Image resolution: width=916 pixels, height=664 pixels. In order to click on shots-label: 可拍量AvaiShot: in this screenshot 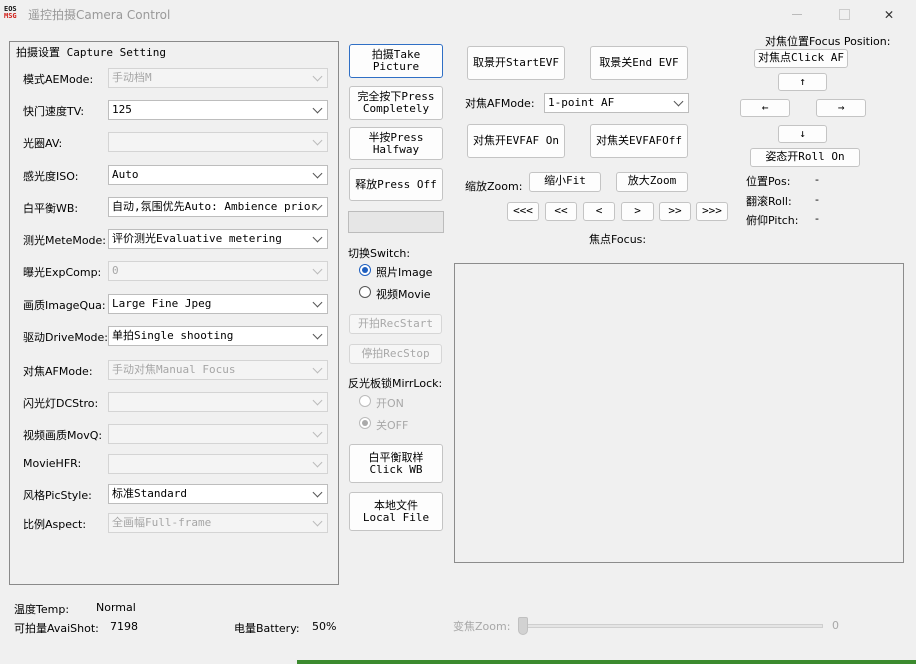, I will do `click(56, 628)`.